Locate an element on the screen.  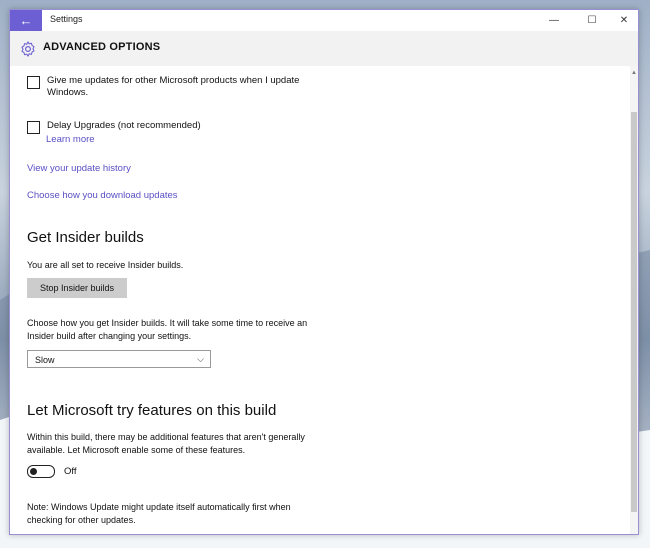
title-bar: ← Settings — ☐ ✕ is located at coordinates (324, 20).